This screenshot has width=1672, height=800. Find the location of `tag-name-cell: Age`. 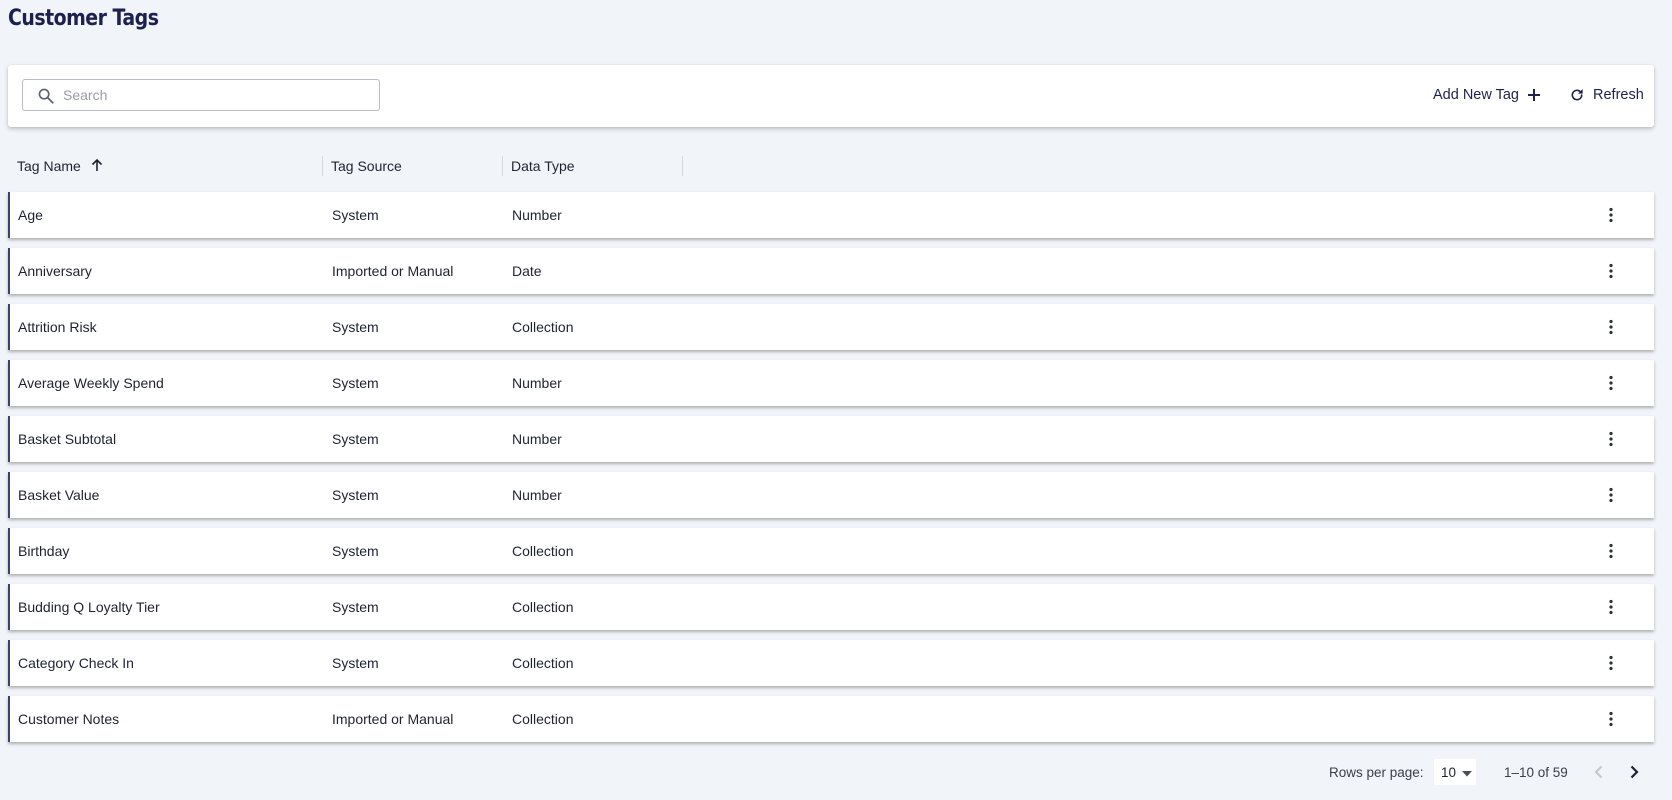

tag-name-cell: Age is located at coordinates (30, 215).